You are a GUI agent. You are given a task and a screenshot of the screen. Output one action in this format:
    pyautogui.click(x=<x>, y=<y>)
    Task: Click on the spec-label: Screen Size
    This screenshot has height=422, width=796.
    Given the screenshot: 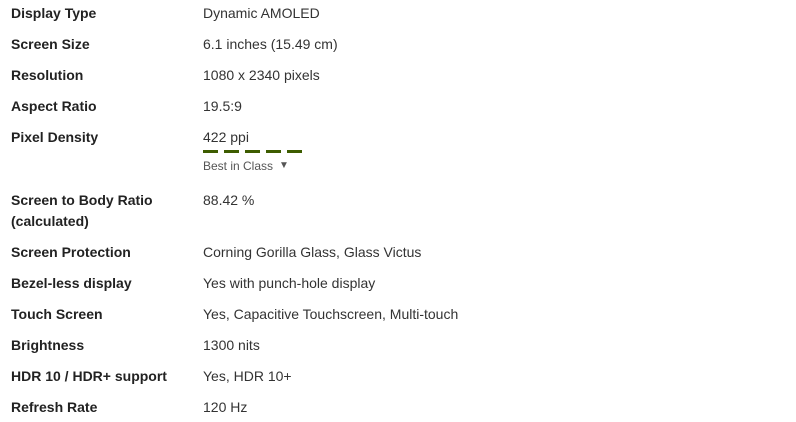 What is the action you would take?
    pyautogui.click(x=50, y=44)
    